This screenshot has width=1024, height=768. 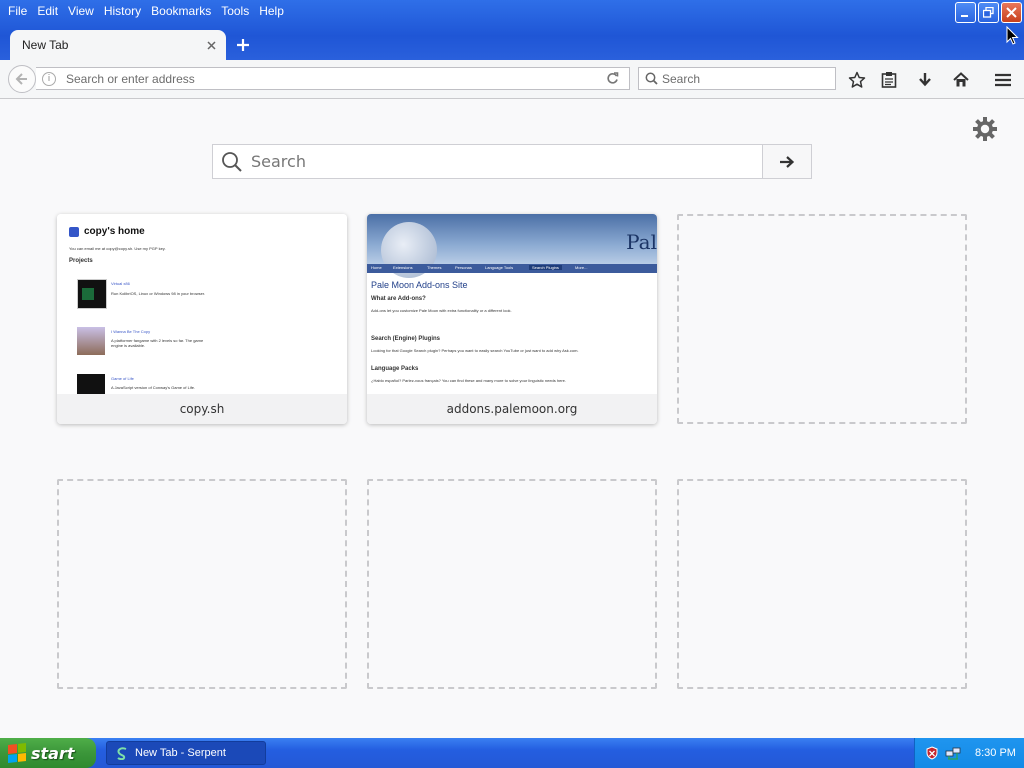 What do you see at coordinates (120, 283) in the screenshot?
I see `project-name: Virtual x86` at bounding box center [120, 283].